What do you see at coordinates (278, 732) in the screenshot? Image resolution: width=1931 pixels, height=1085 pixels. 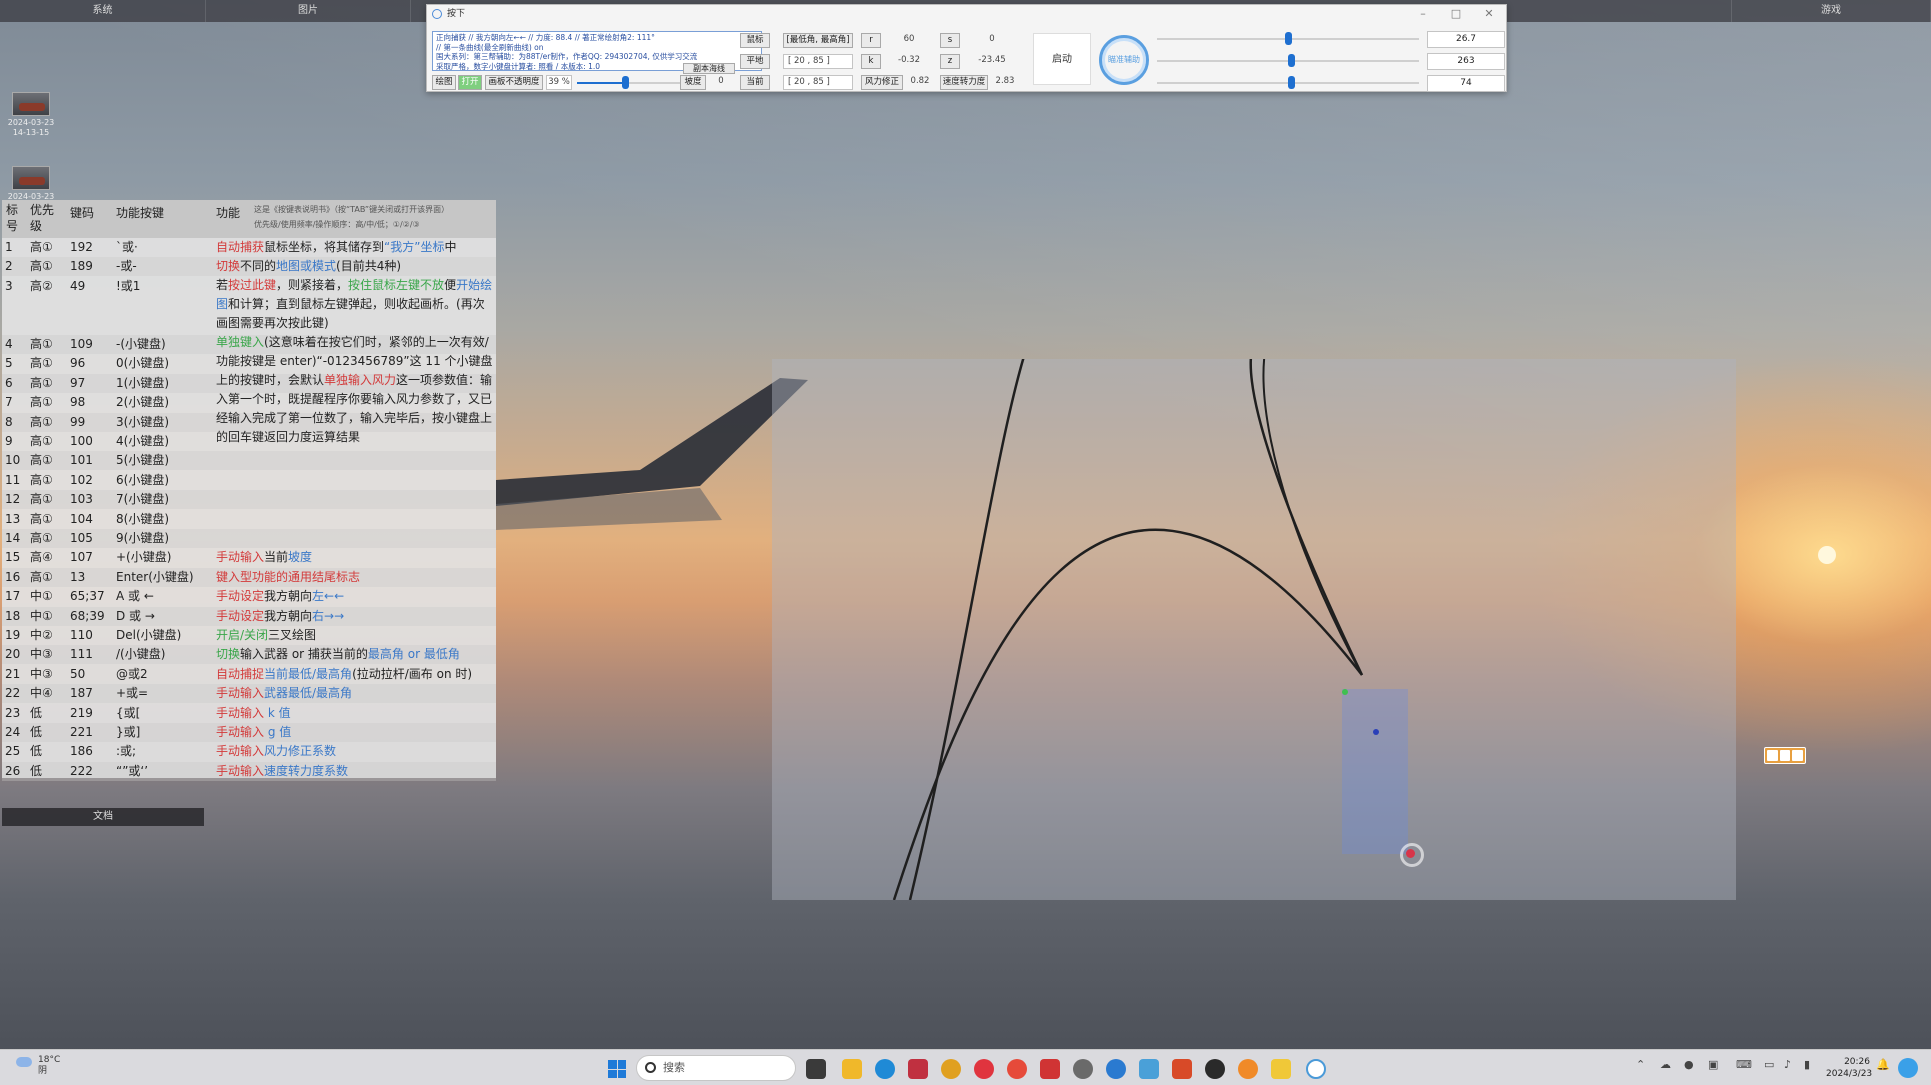 I see `function-text-segment: g 值` at bounding box center [278, 732].